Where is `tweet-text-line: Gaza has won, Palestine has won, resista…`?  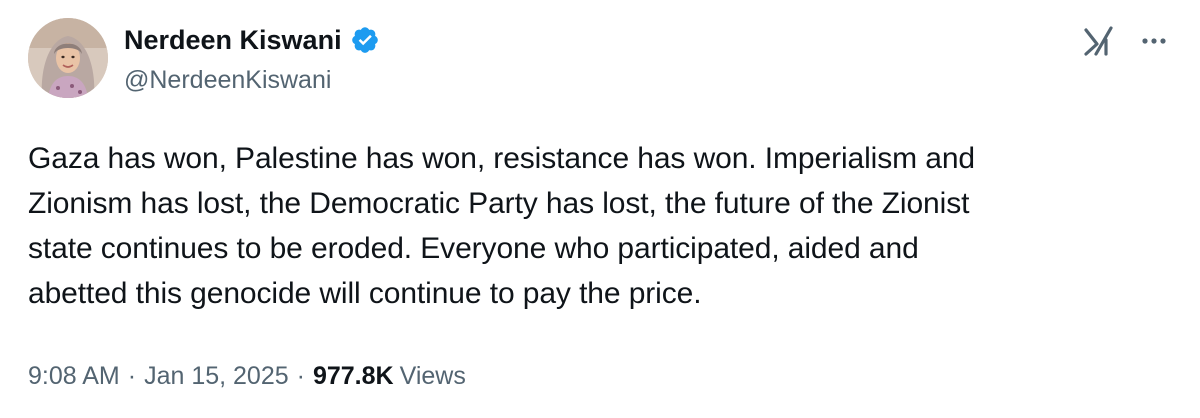
tweet-text-line: Gaza has won, Palestine has won, resista… is located at coordinates (502, 158).